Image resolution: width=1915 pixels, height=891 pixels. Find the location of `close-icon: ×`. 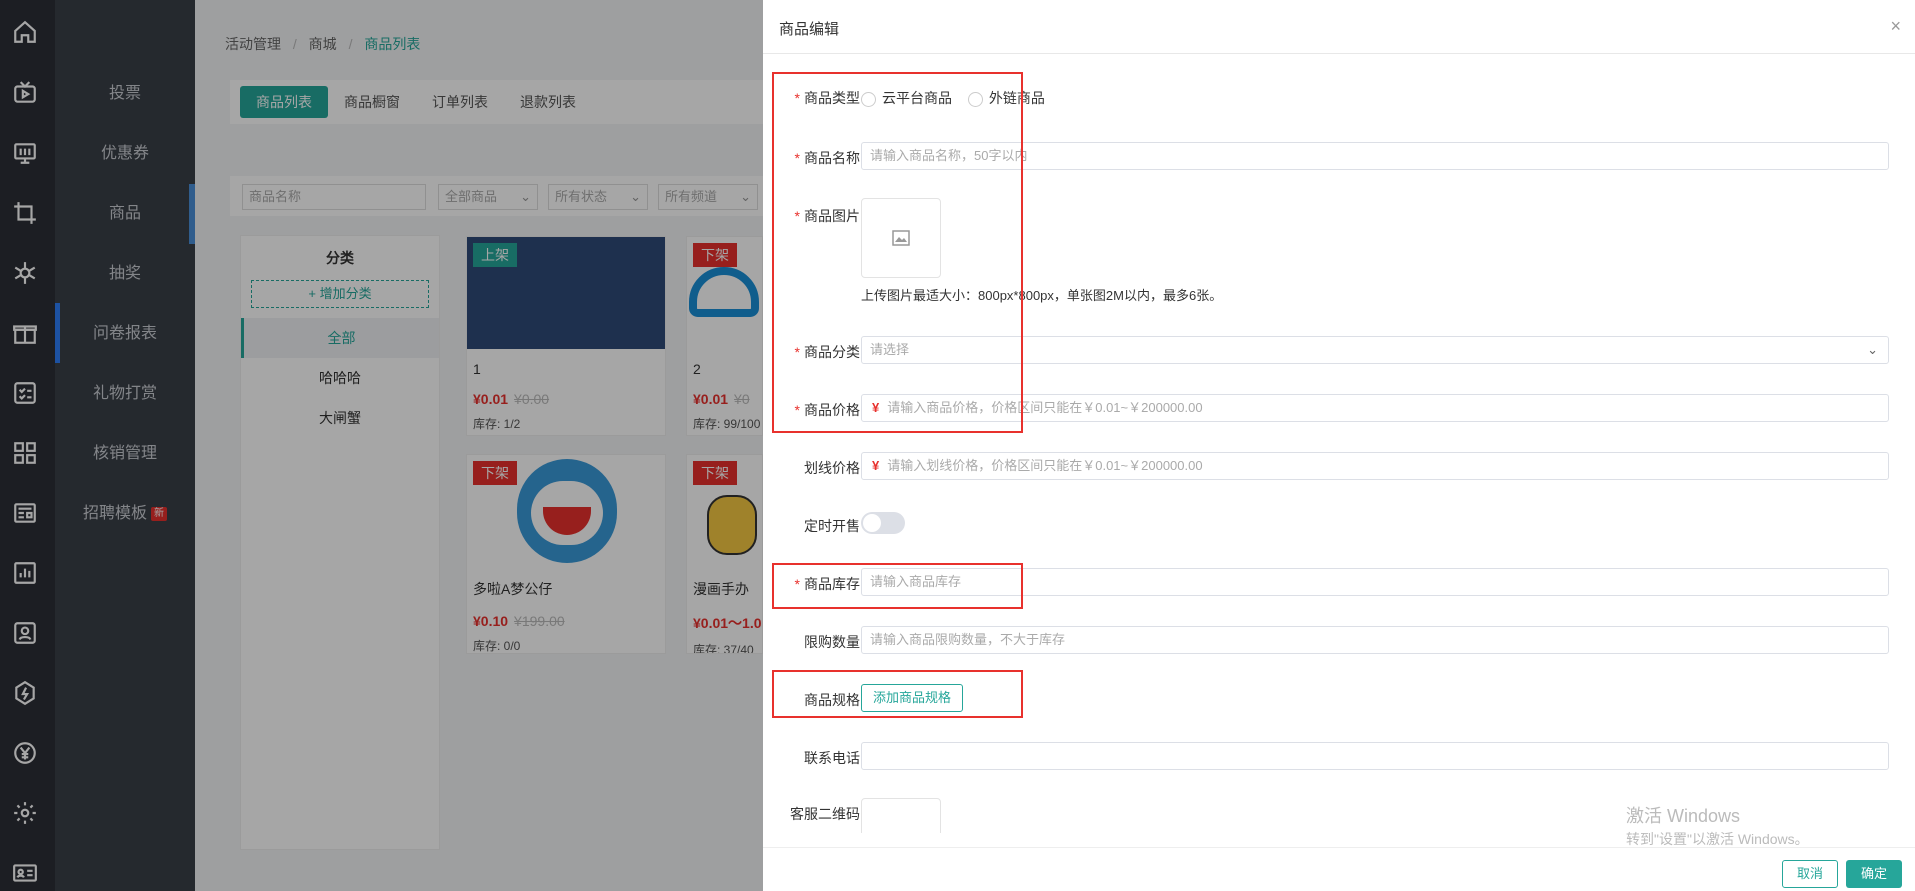

close-icon: × is located at coordinates (1895, 26).